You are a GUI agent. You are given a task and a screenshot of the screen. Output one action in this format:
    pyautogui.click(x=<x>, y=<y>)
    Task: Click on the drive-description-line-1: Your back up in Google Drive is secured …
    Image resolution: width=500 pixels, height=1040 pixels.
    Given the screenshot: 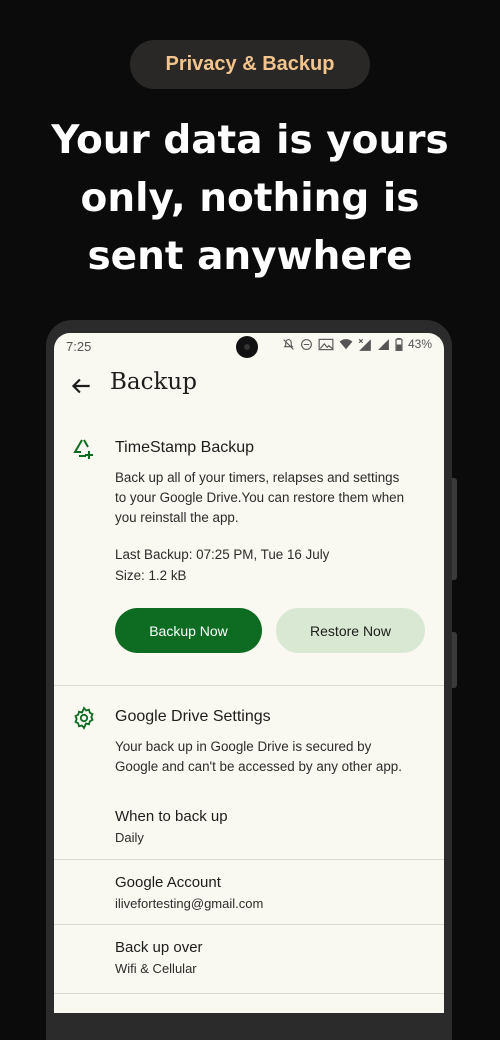 What is the action you would take?
    pyautogui.click(x=243, y=746)
    